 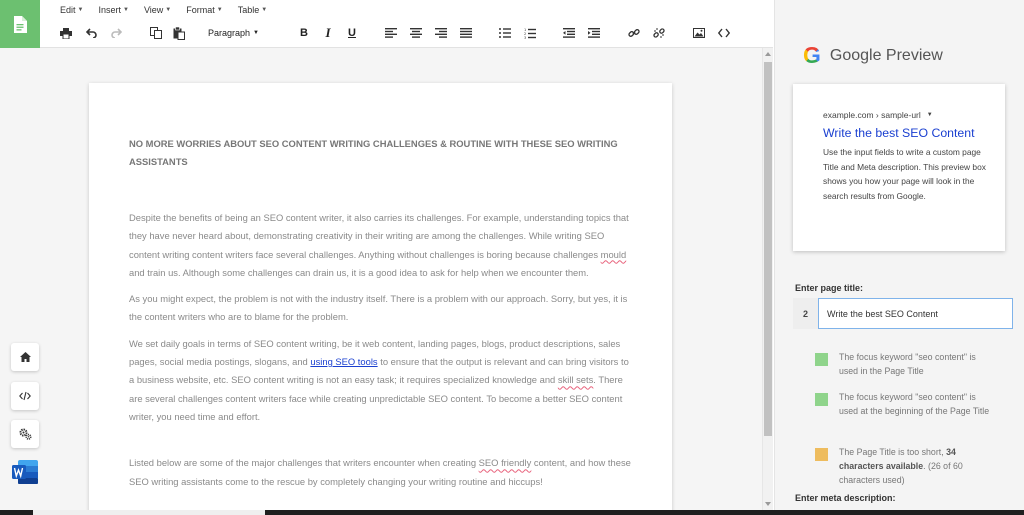 I want to click on paste-button, so click(x=179, y=33).